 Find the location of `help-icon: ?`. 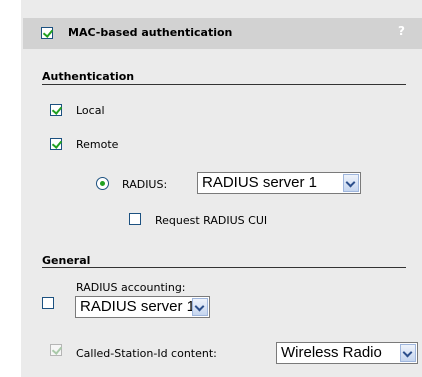

help-icon: ? is located at coordinates (401, 31).